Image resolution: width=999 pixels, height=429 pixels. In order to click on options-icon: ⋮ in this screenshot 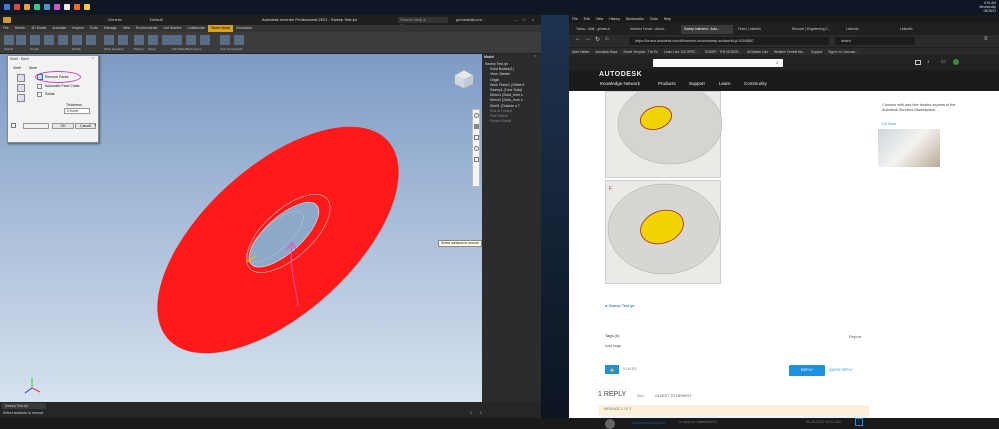, I will do `click(859, 422)`.